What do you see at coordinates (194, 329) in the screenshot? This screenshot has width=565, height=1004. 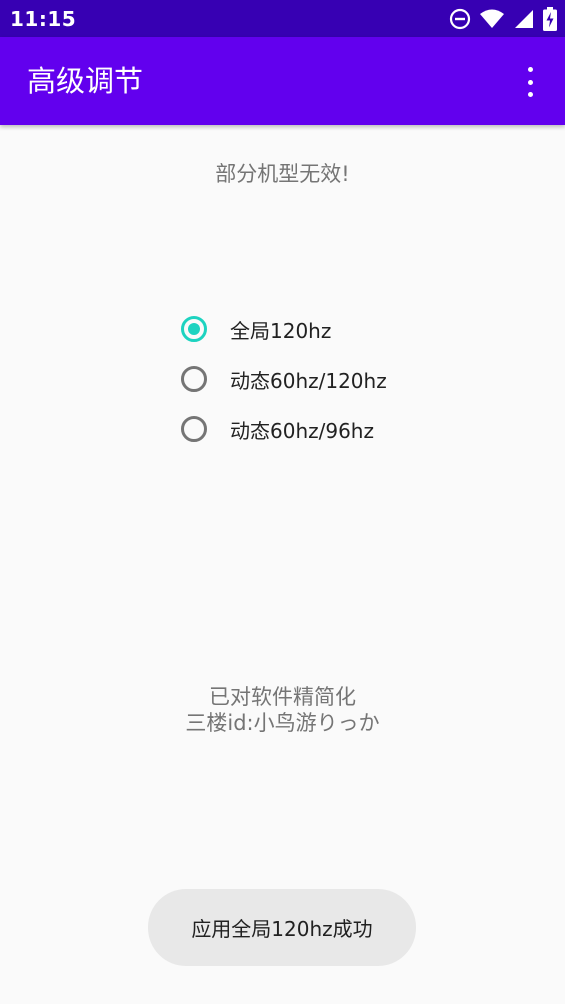 I see `radio-checked-icon` at bounding box center [194, 329].